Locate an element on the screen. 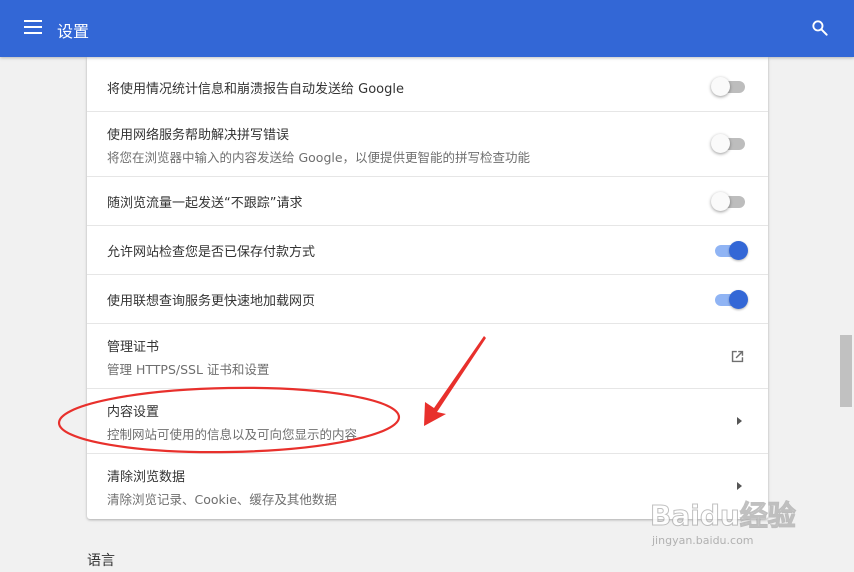  scrollbar-track is located at coordinates (846, 314).